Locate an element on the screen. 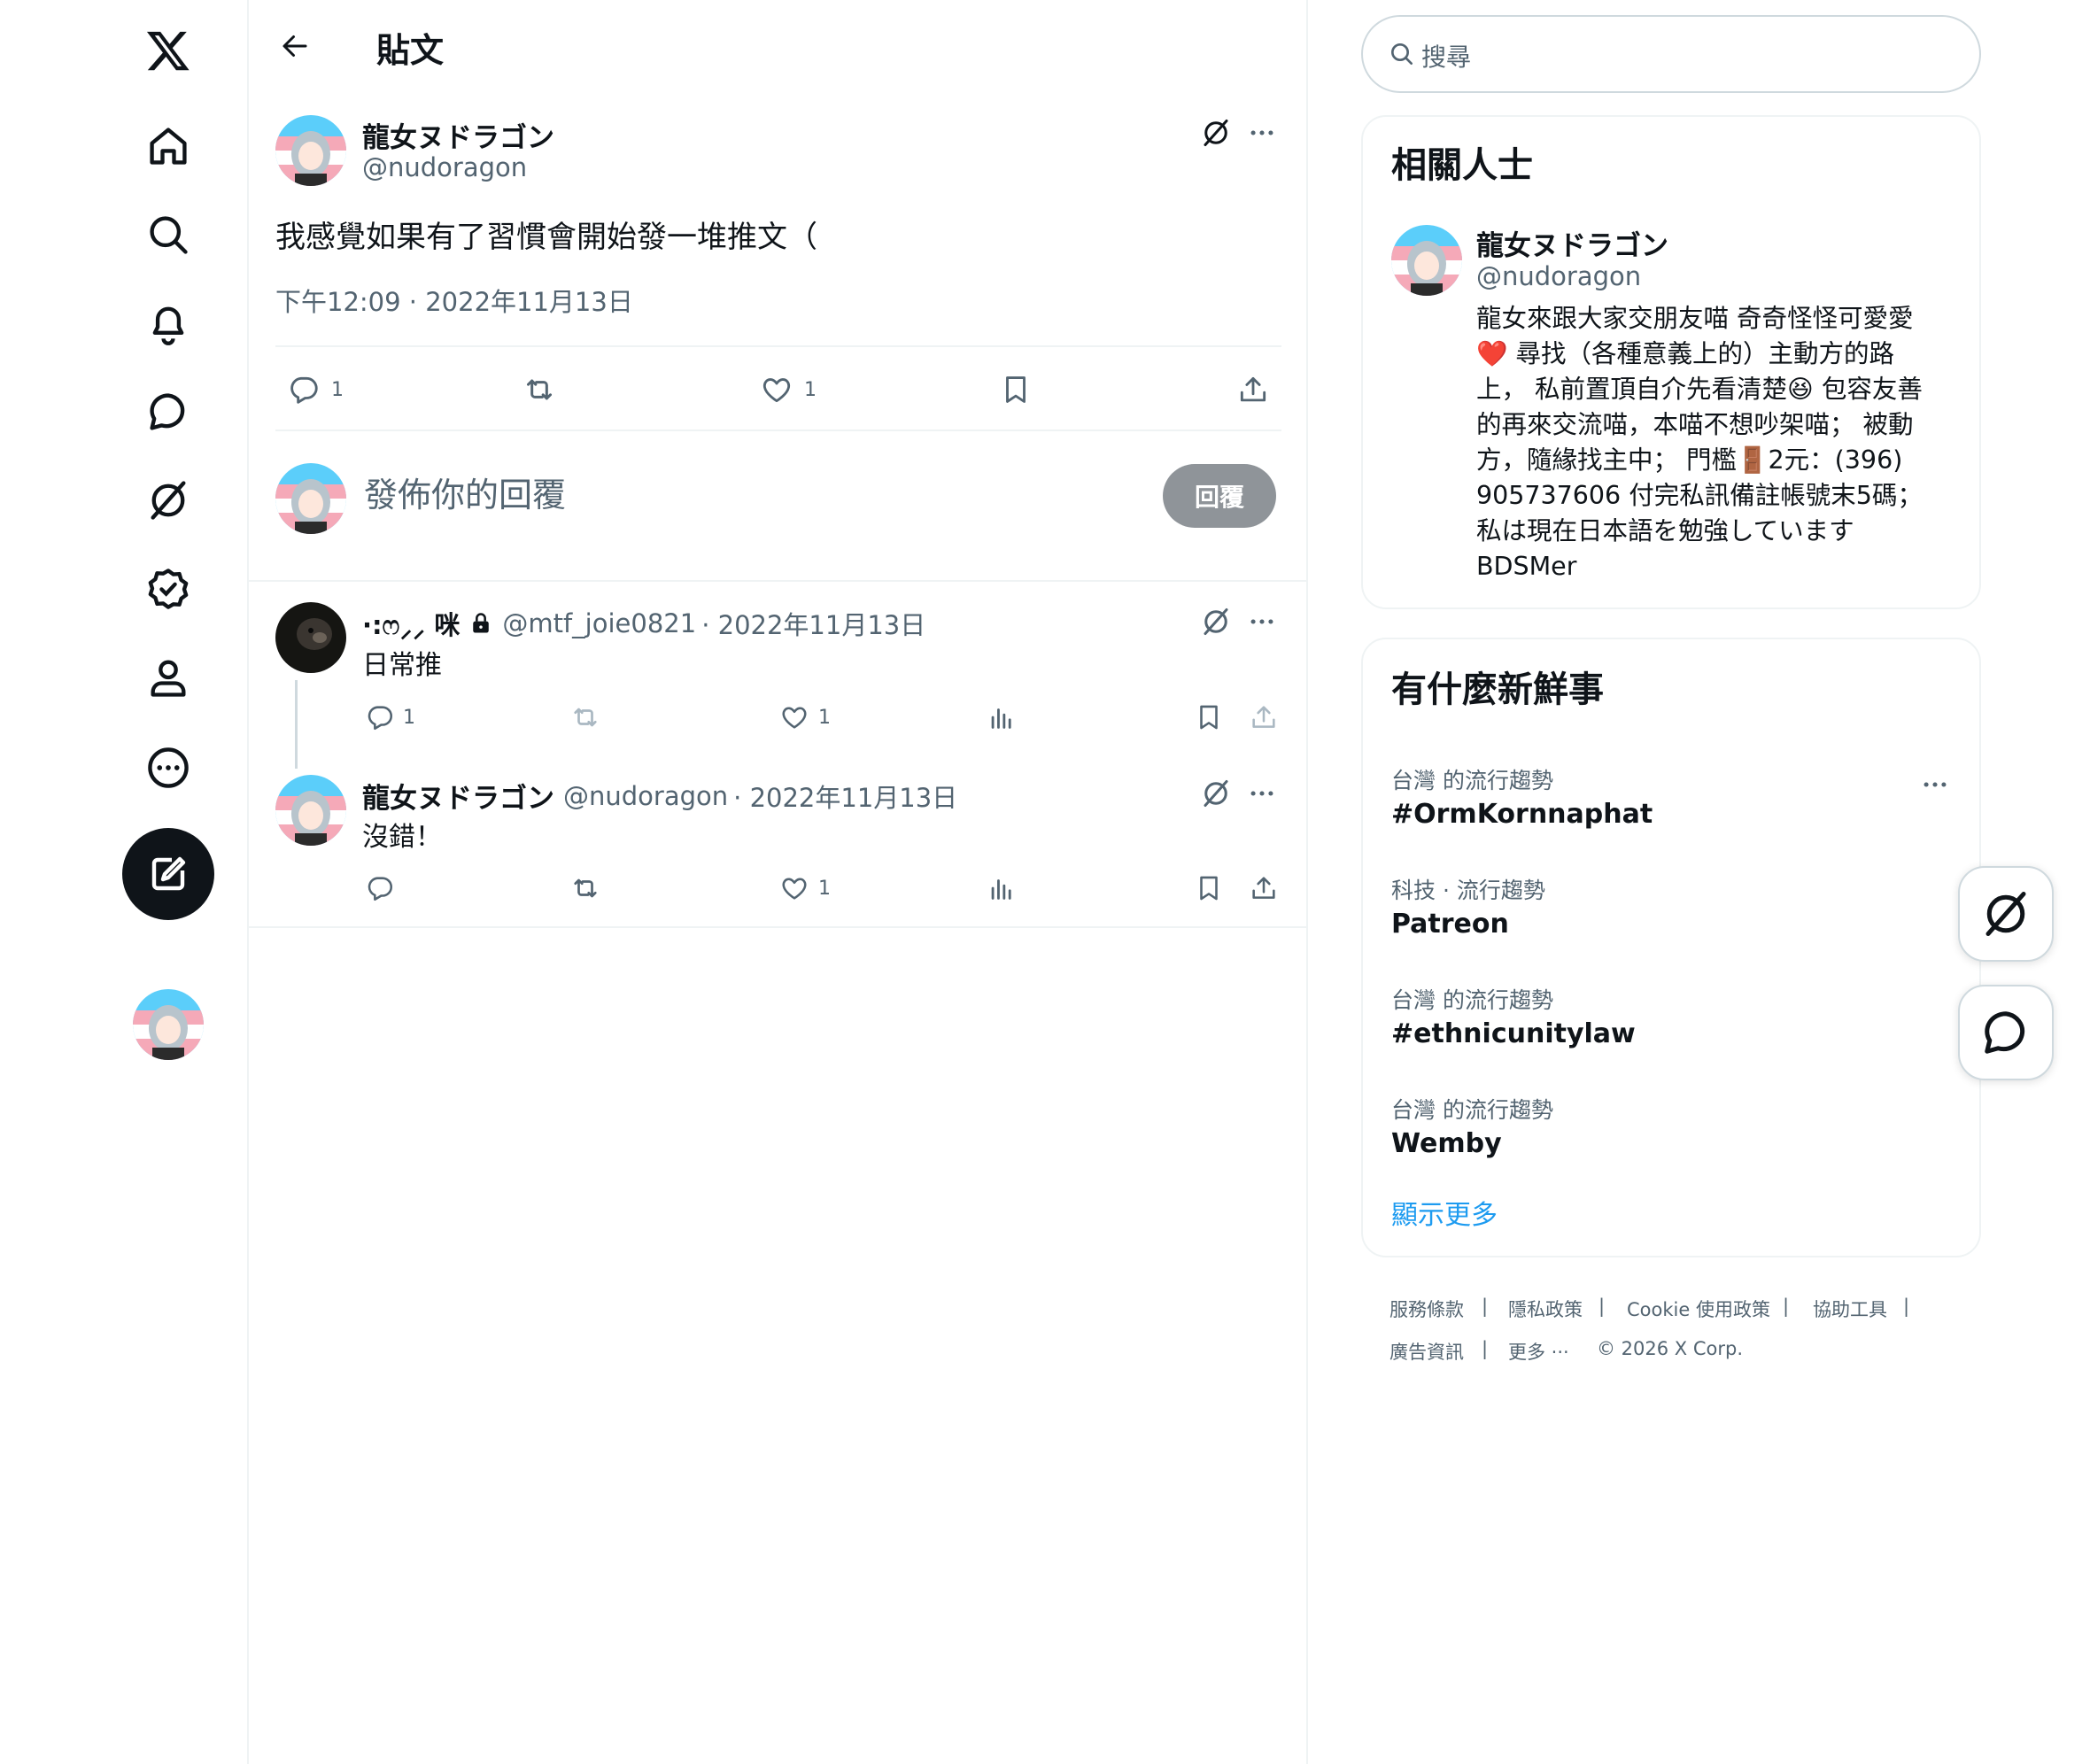 The height and width of the screenshot is (1764, 2090). footer-link-terms: 服務條款 is located at coordinates (1426, 1309).